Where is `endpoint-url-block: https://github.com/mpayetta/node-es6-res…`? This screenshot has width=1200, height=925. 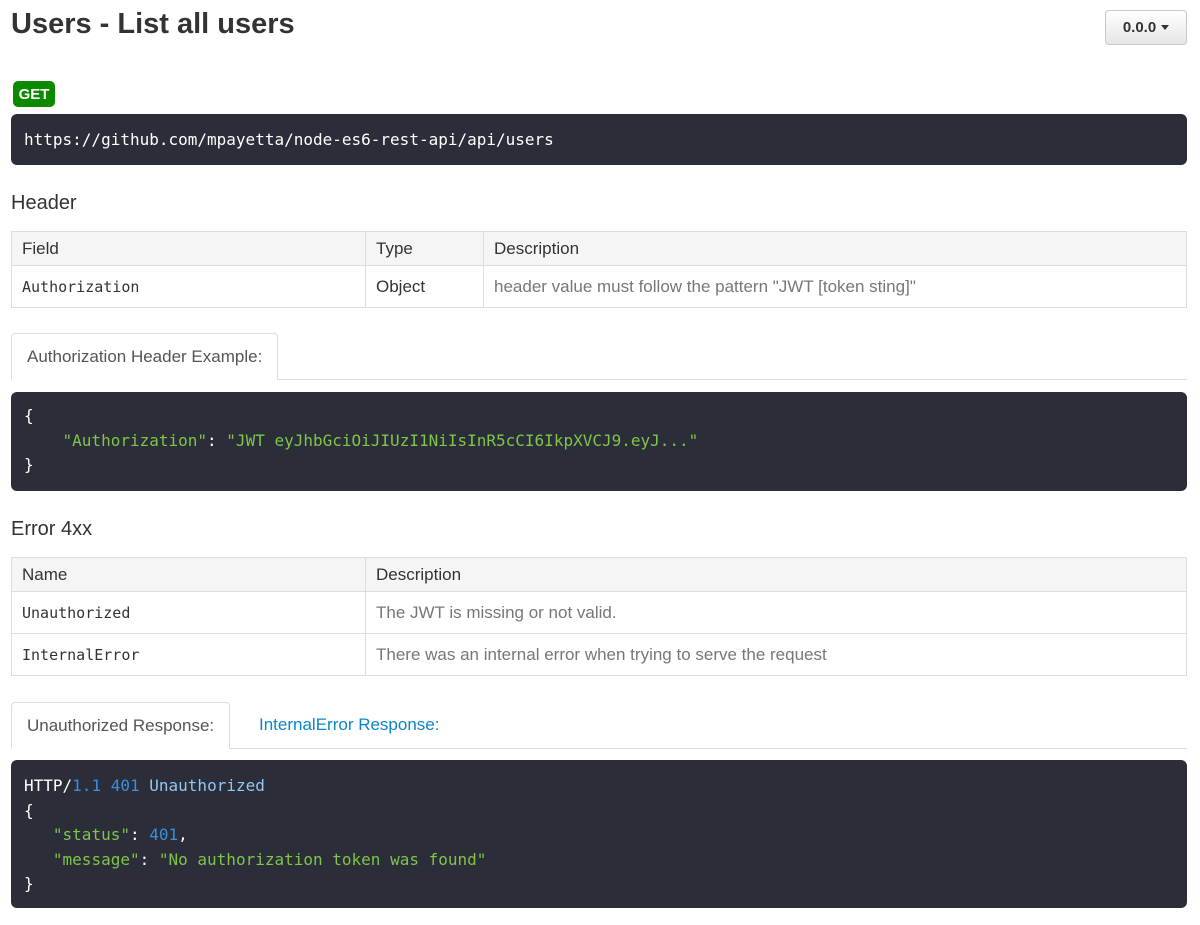 endpoint-url-block: https://github.com/mpayetta/node-es6-res… is located at coordinates (599, 139).